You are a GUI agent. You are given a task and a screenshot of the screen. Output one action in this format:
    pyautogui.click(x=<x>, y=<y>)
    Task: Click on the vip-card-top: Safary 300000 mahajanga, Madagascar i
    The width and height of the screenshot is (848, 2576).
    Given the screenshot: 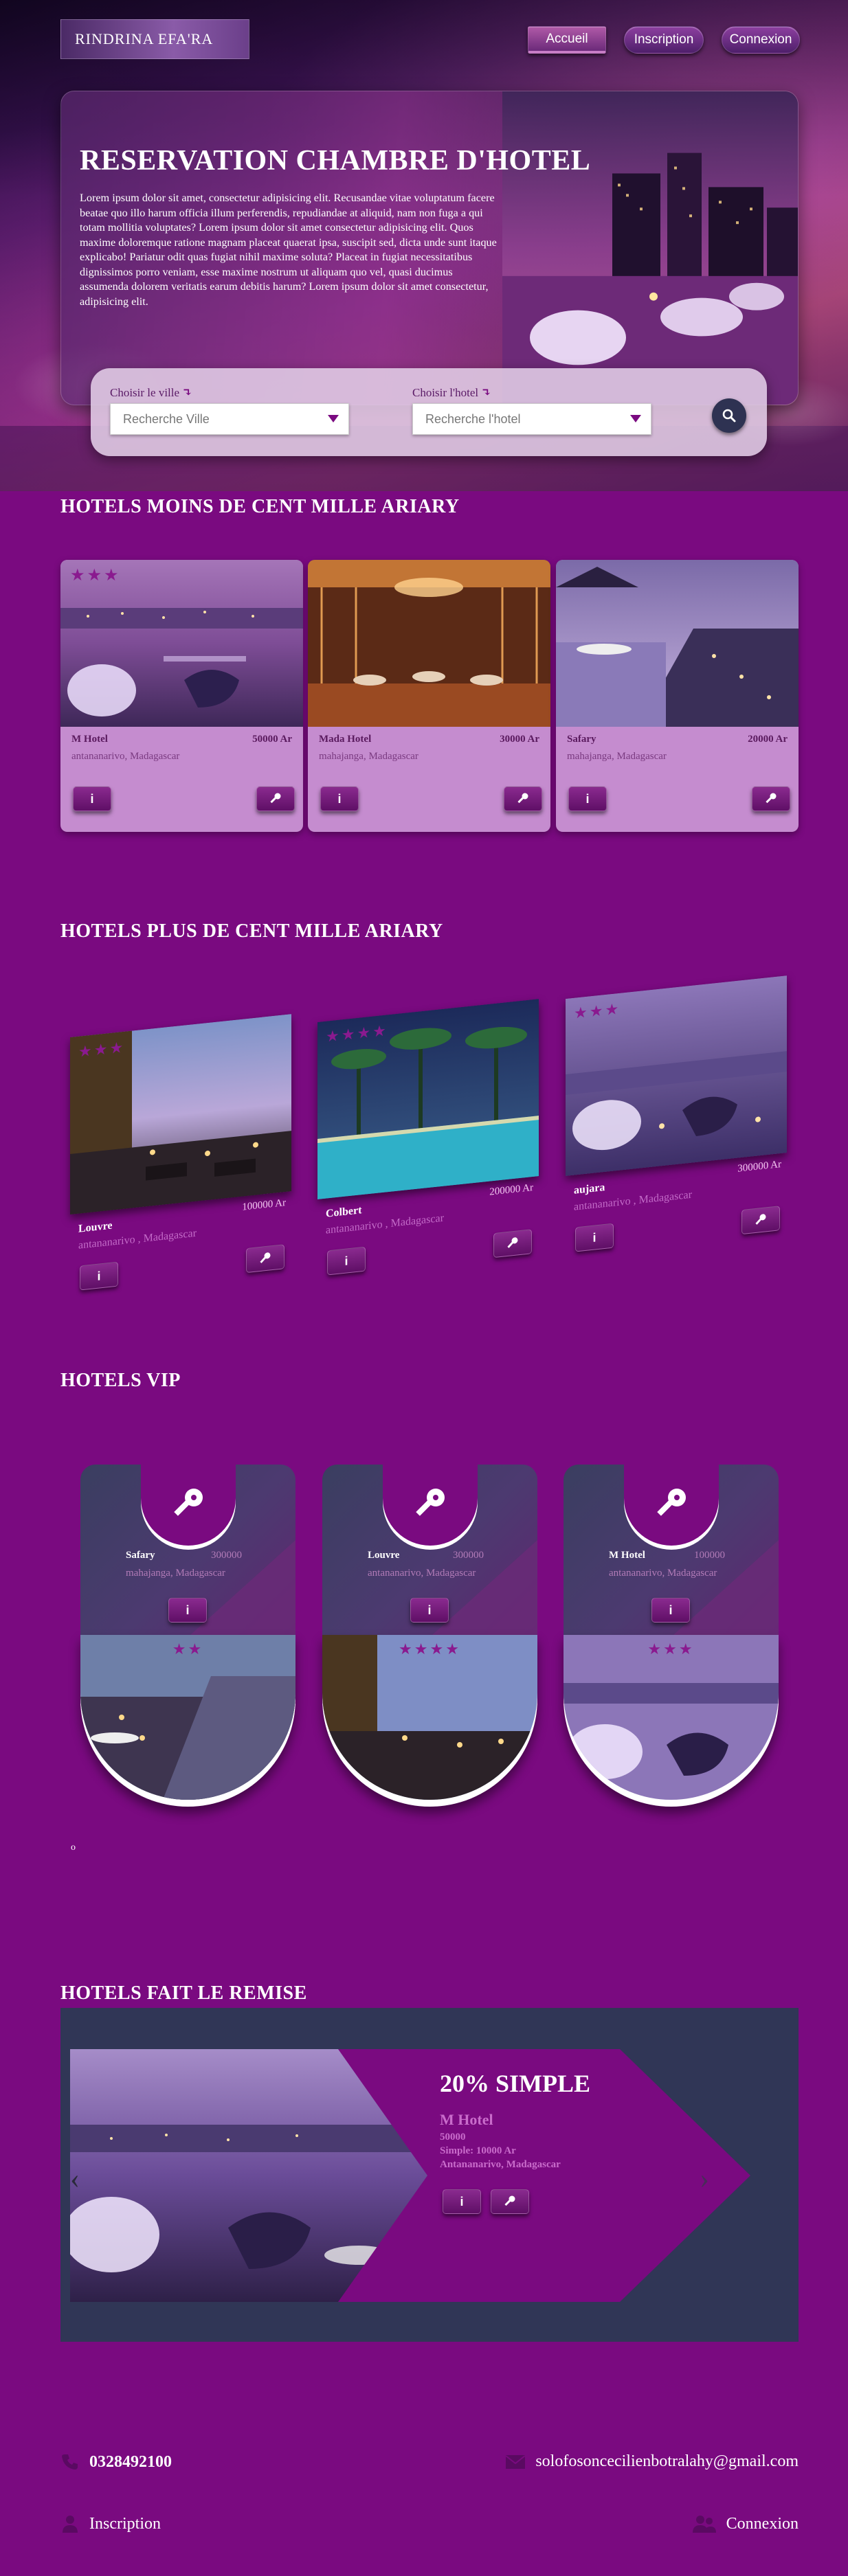 What is the action you would take?
    pyautogui.click(x=187, y=1550)
    